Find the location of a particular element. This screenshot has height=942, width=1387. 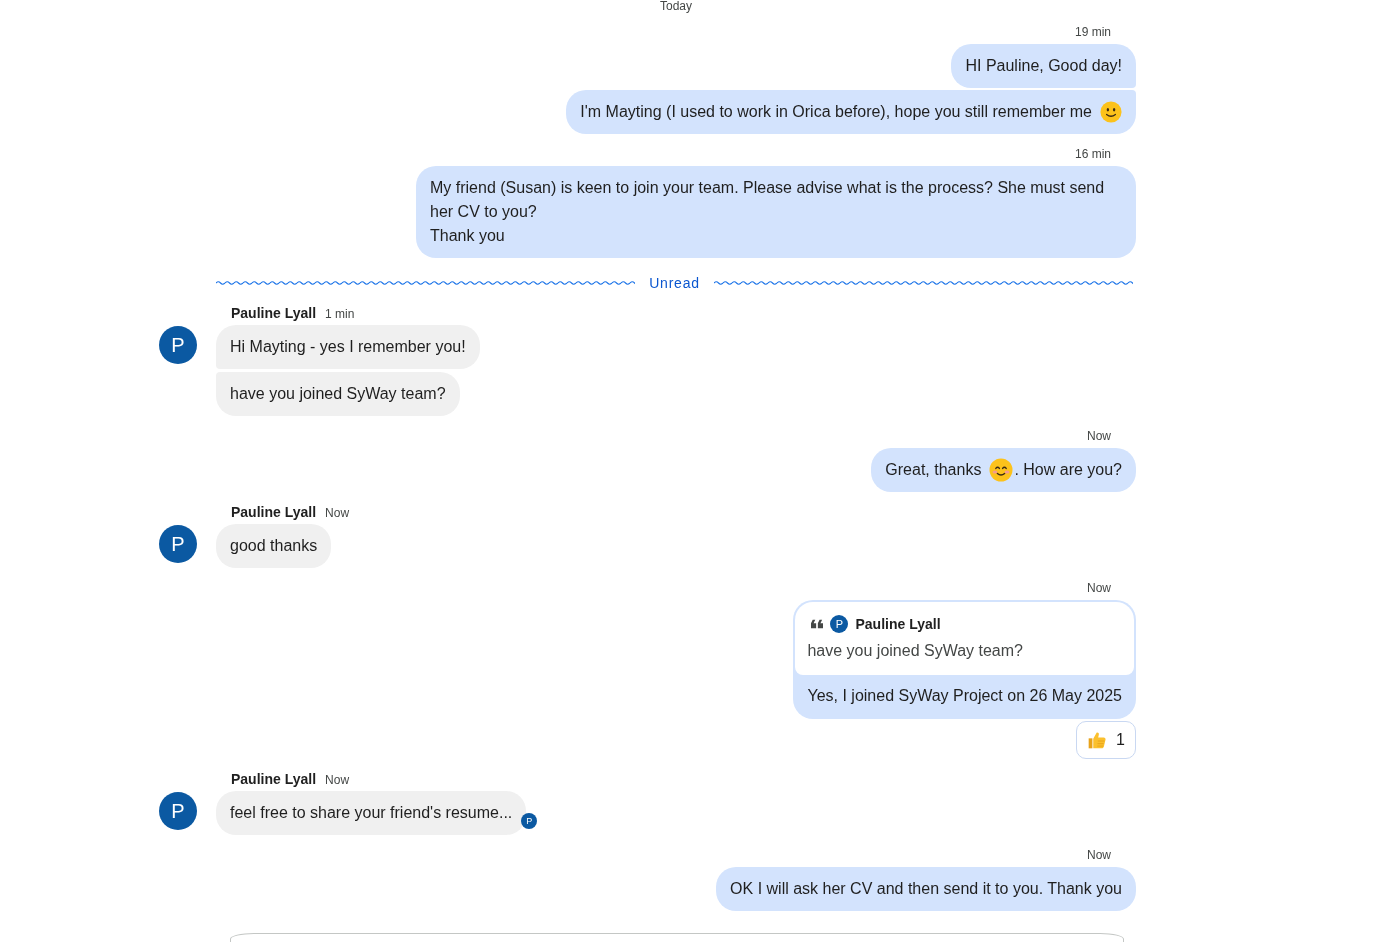

date-label: Today is located at coordinates (676, 6).